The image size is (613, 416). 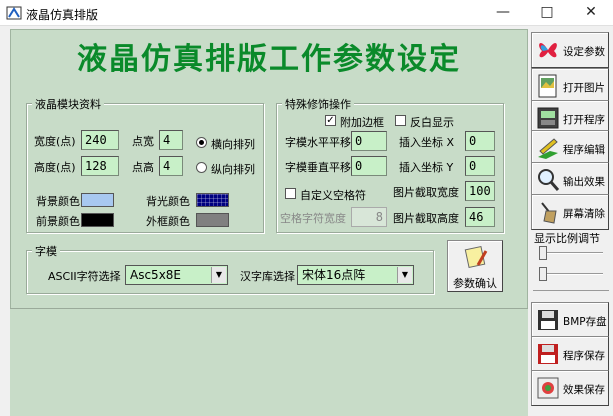 I want to click on close-button: ✕, so click(x=591, y=13).